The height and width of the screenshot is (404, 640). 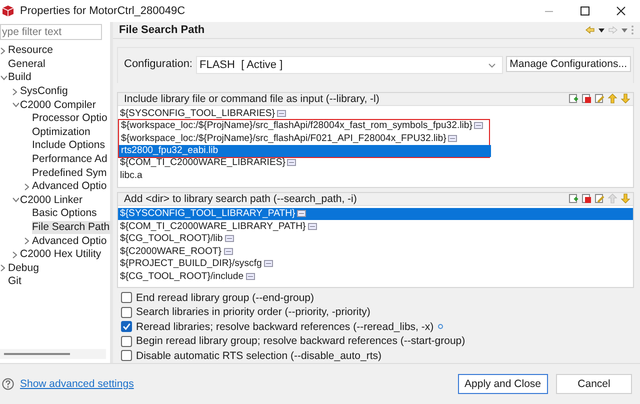 What do you see at coordinates (70, 173) in the screenshot?
I see `tree-item: Predefined Sym` at bounding box center [70, 173].